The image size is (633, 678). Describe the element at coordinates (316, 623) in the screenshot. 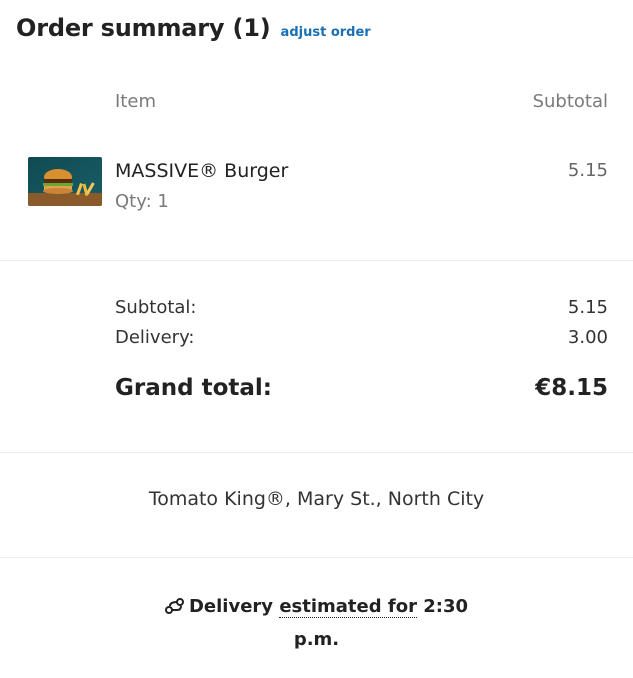

I see `delivery-estimate: Delivery estimated for 2:30 p.m.` at that location.